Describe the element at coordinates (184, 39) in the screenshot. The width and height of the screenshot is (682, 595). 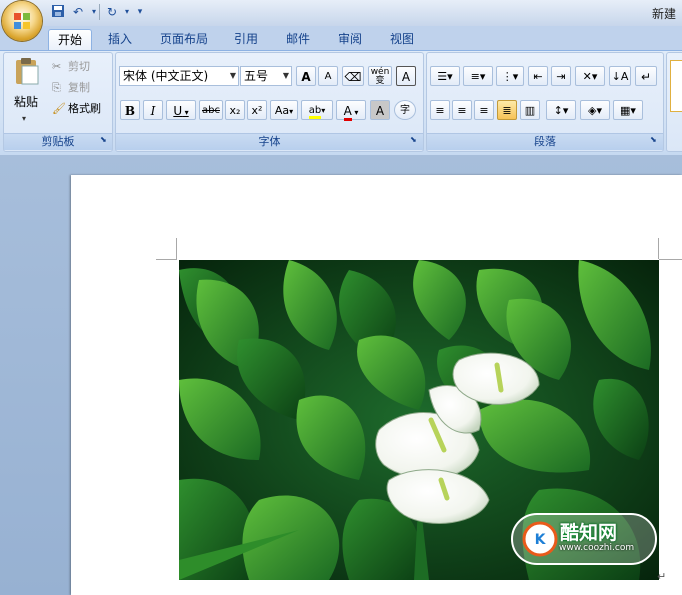
I see `tab-page-layout: 页面布局` at that location.